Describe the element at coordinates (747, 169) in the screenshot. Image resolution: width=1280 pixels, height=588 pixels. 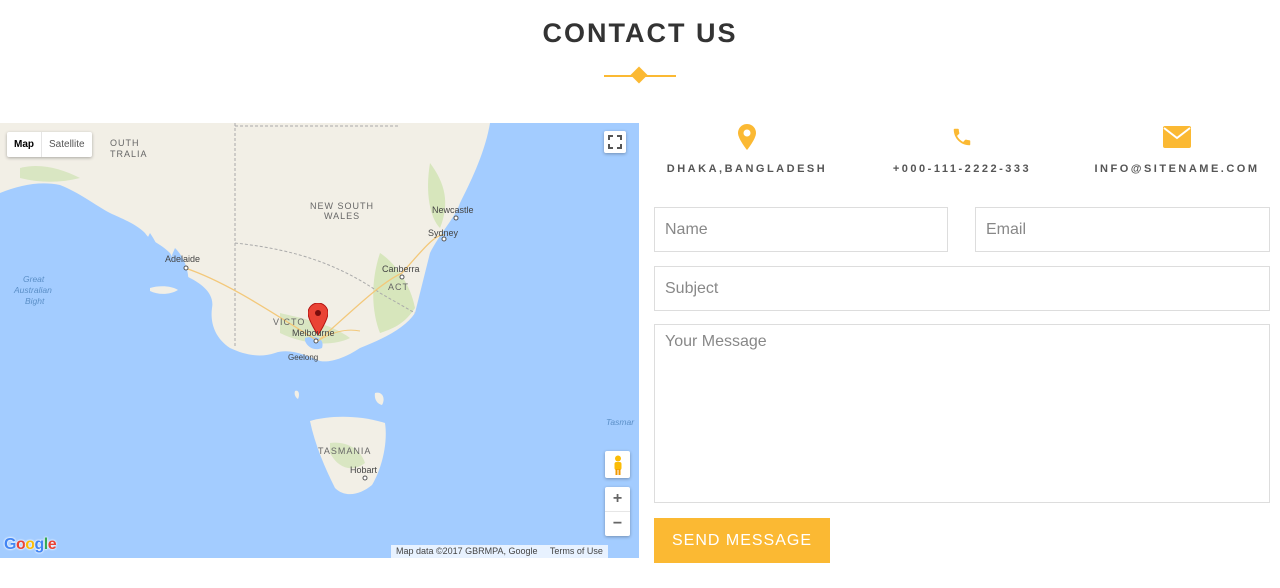
I see `address-text: DHAKA,BANGLADESH` at that location.